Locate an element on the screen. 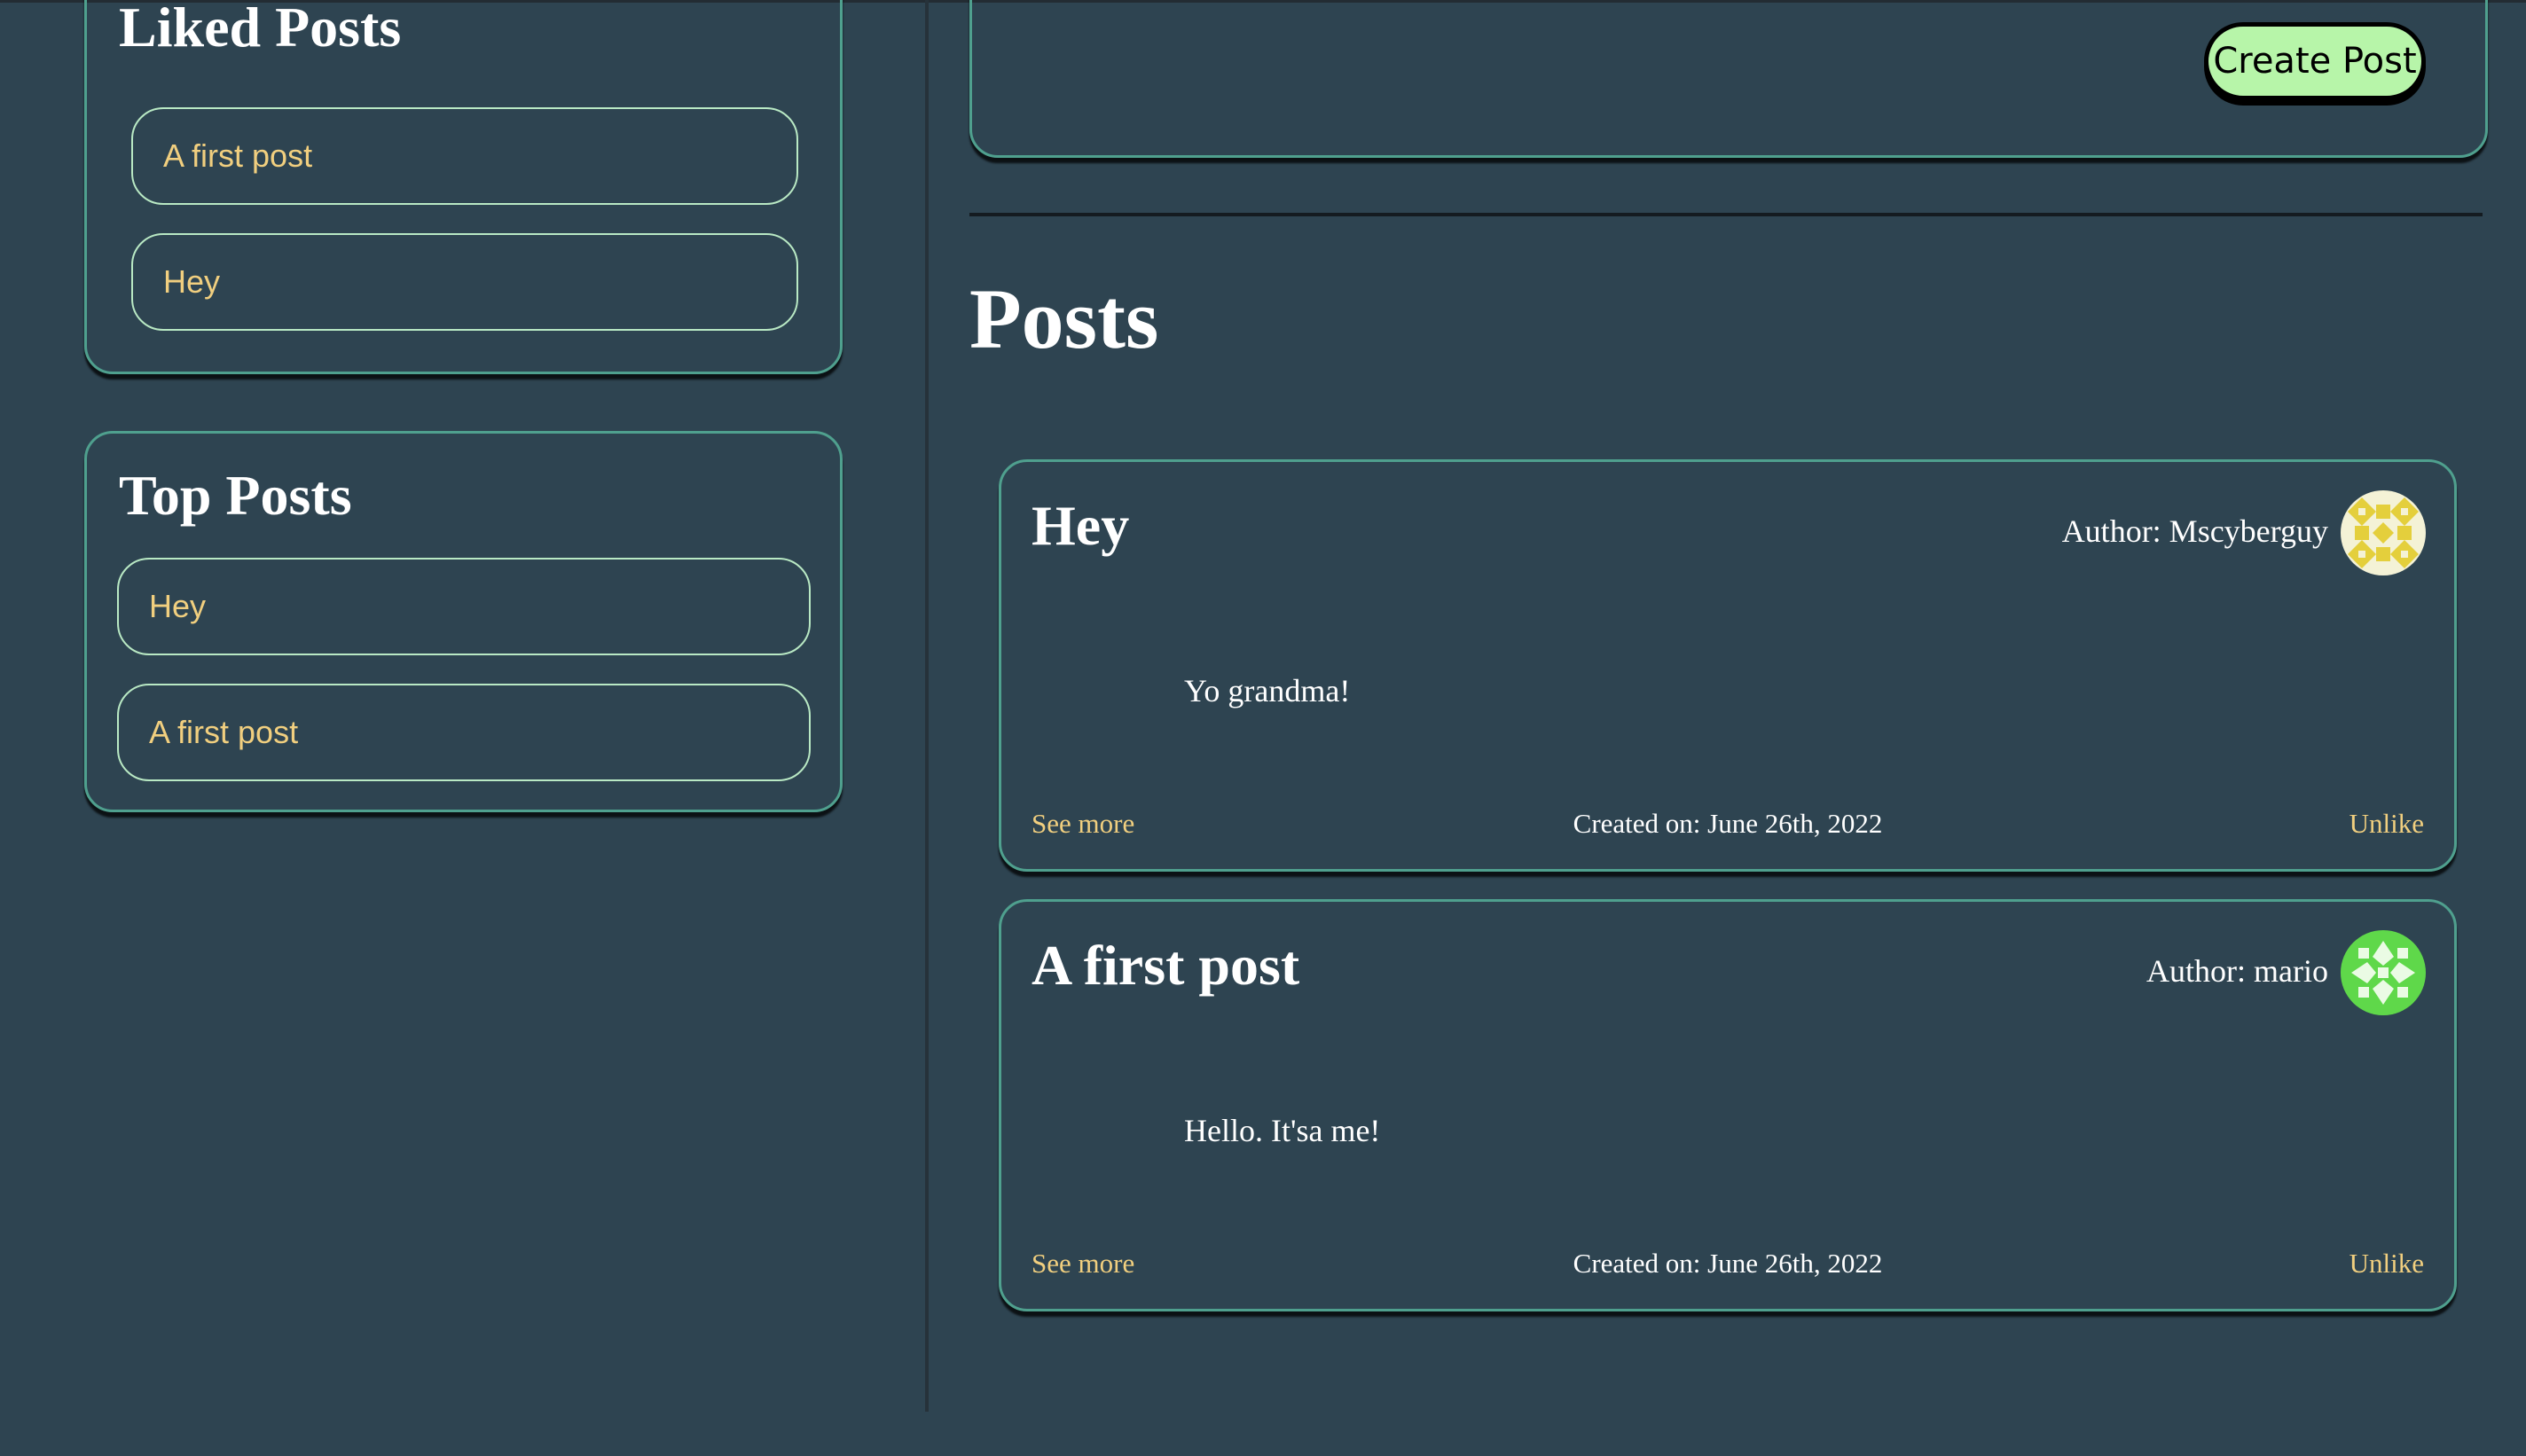 The height and width of the screenshot is (1456, 2526). top-post-item: Hey is located at coordinates (464, 606).